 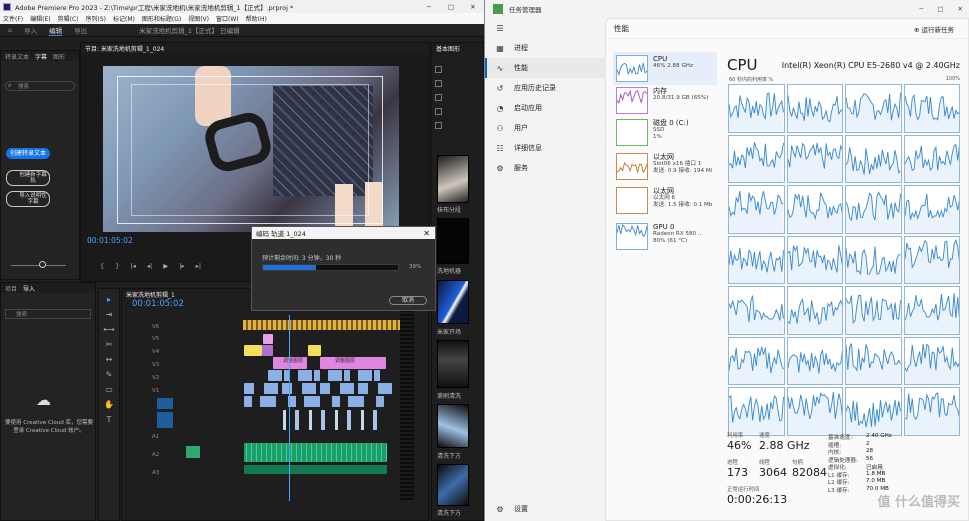 I want to click on device-disk: 磁盘 0 (C:) SSD 1%, so click(x=665, y=132).